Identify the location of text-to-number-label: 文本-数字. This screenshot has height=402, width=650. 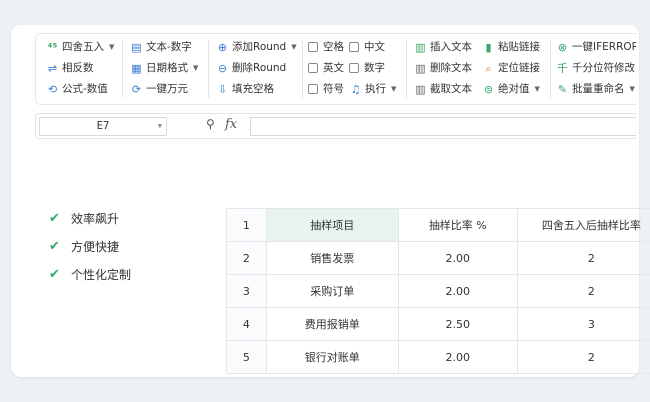
(169, 47).